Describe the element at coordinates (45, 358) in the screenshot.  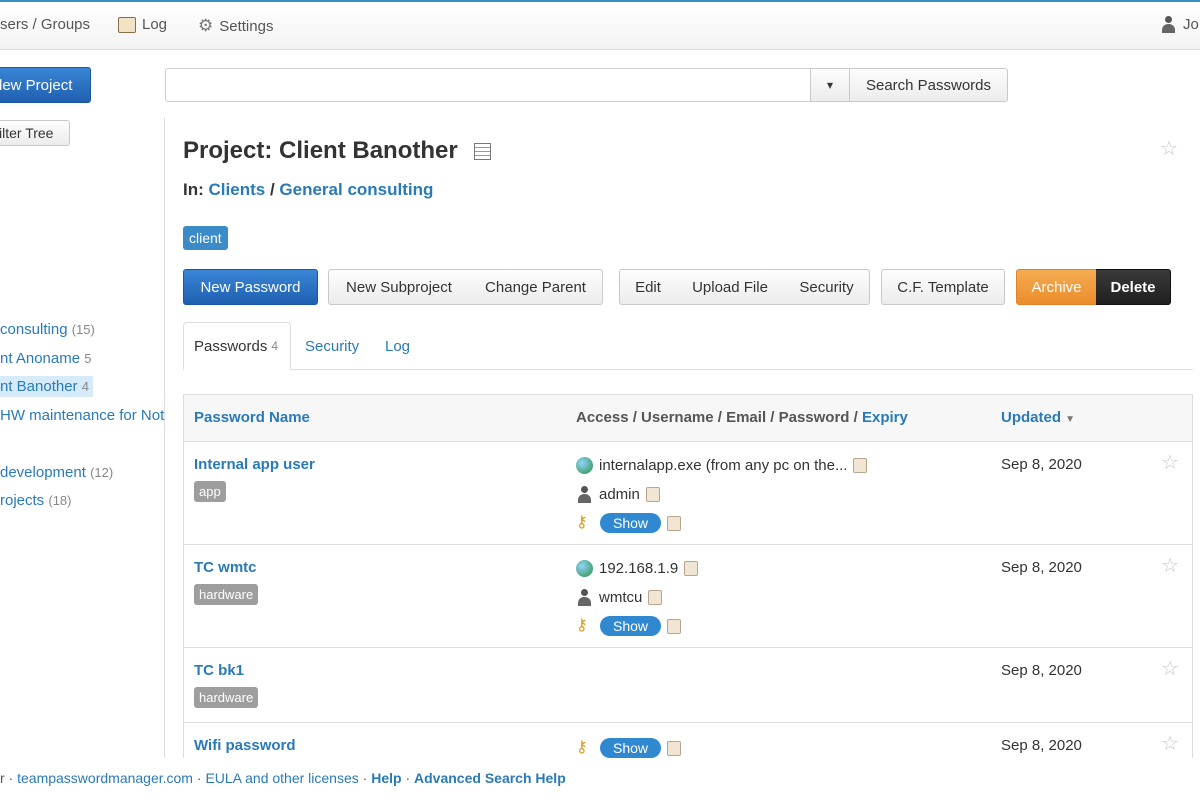
I see `tree-item-client-anoname: nt Anoname 5` at that location.